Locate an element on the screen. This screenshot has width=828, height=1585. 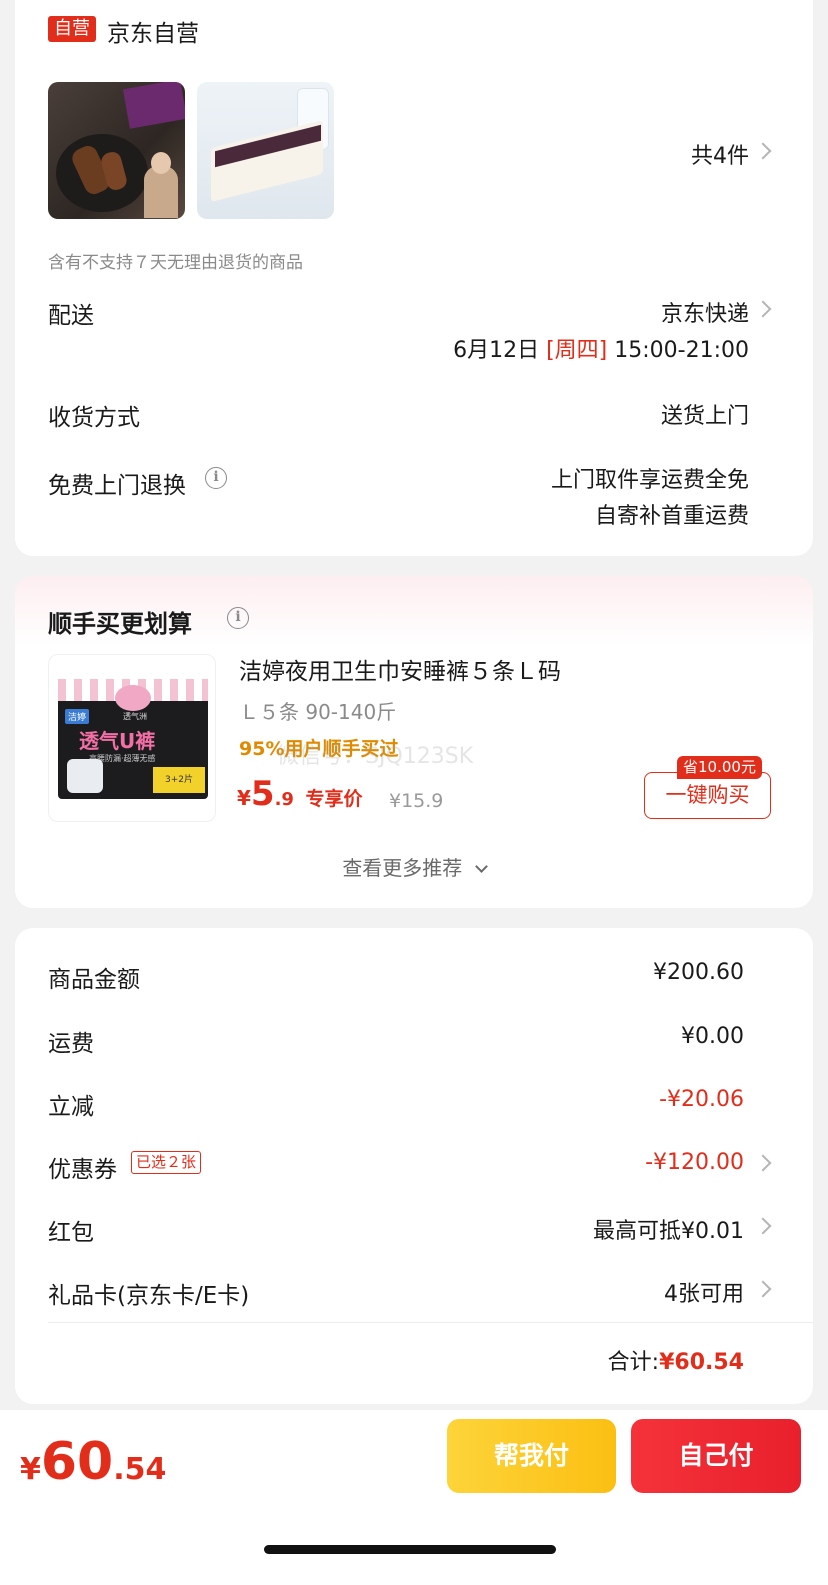
gift-card-label: 礼品卡(京东卡/E卡) is located at coordinates (149, 1296).